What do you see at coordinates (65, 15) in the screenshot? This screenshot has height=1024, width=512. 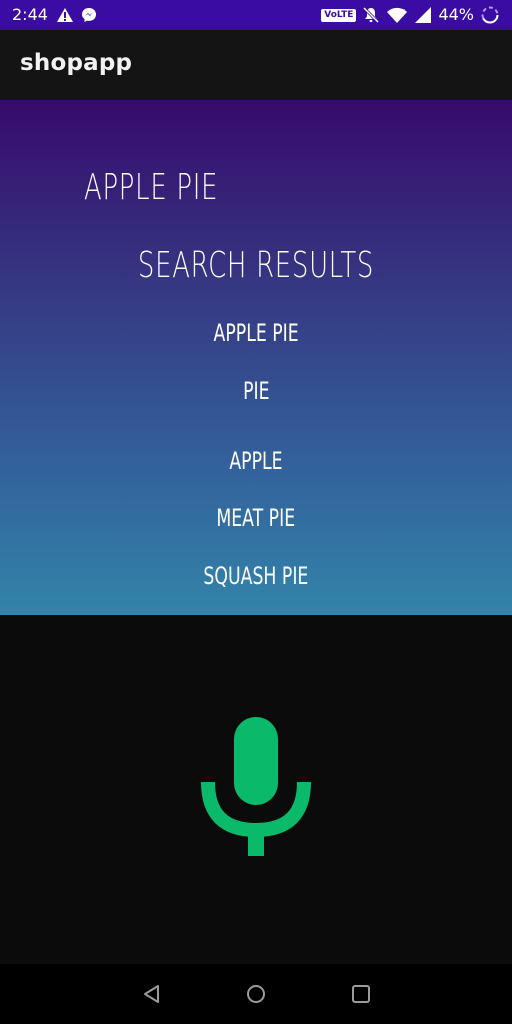 I see `warning-icon` at bounding box center [65, 15].